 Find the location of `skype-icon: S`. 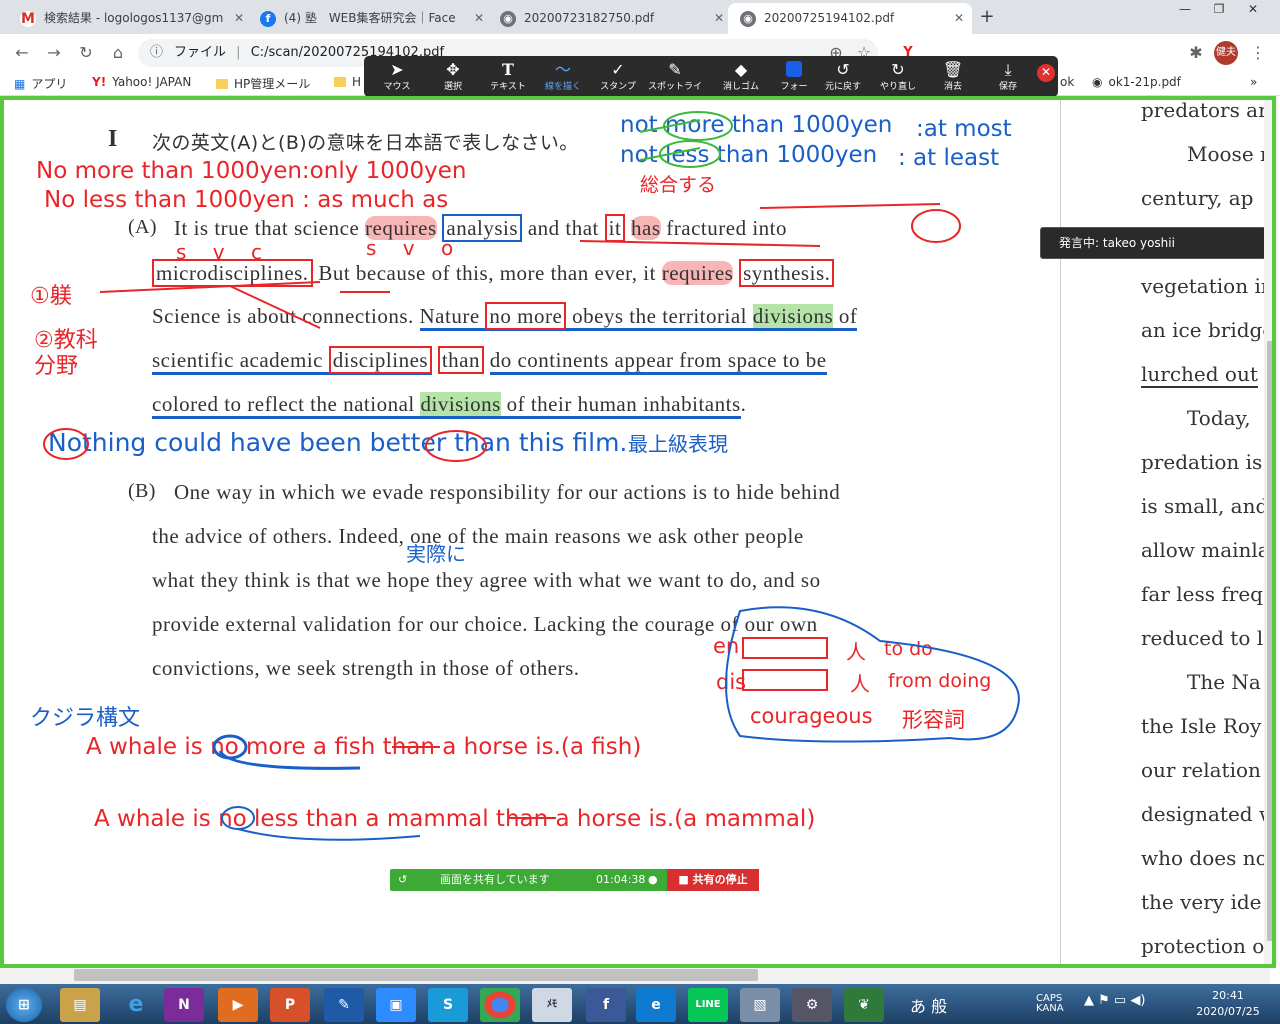

skype-icon: S is located at coordinates (448, 1005).